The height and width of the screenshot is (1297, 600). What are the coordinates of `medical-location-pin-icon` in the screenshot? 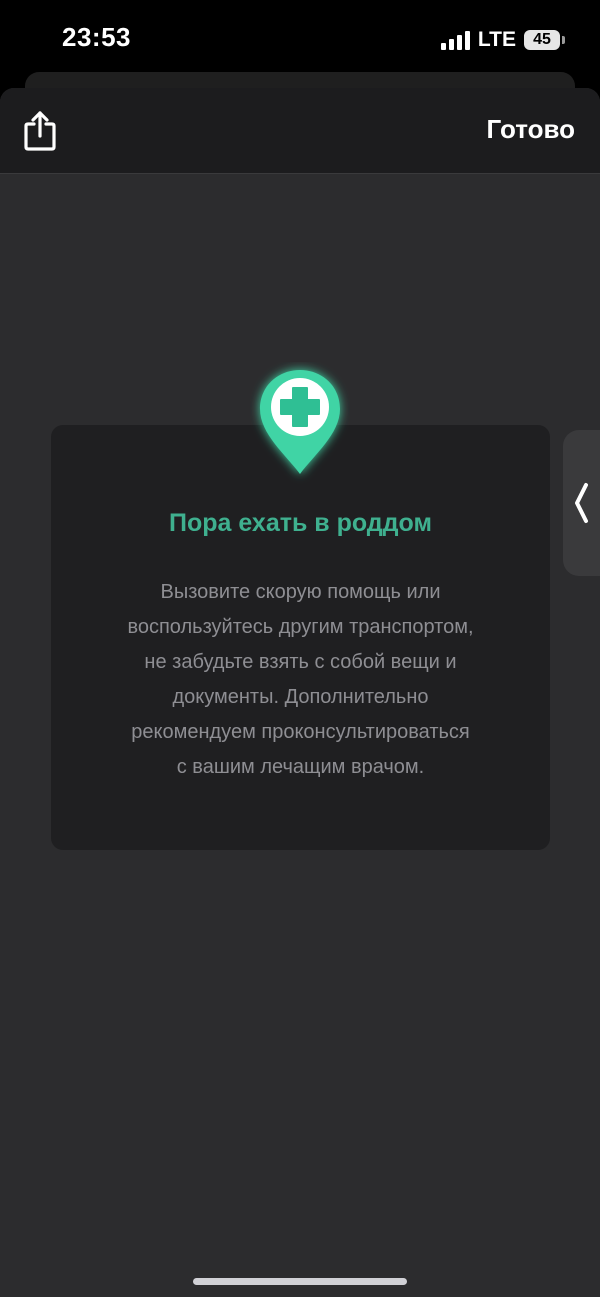 It's located at (300, 422).